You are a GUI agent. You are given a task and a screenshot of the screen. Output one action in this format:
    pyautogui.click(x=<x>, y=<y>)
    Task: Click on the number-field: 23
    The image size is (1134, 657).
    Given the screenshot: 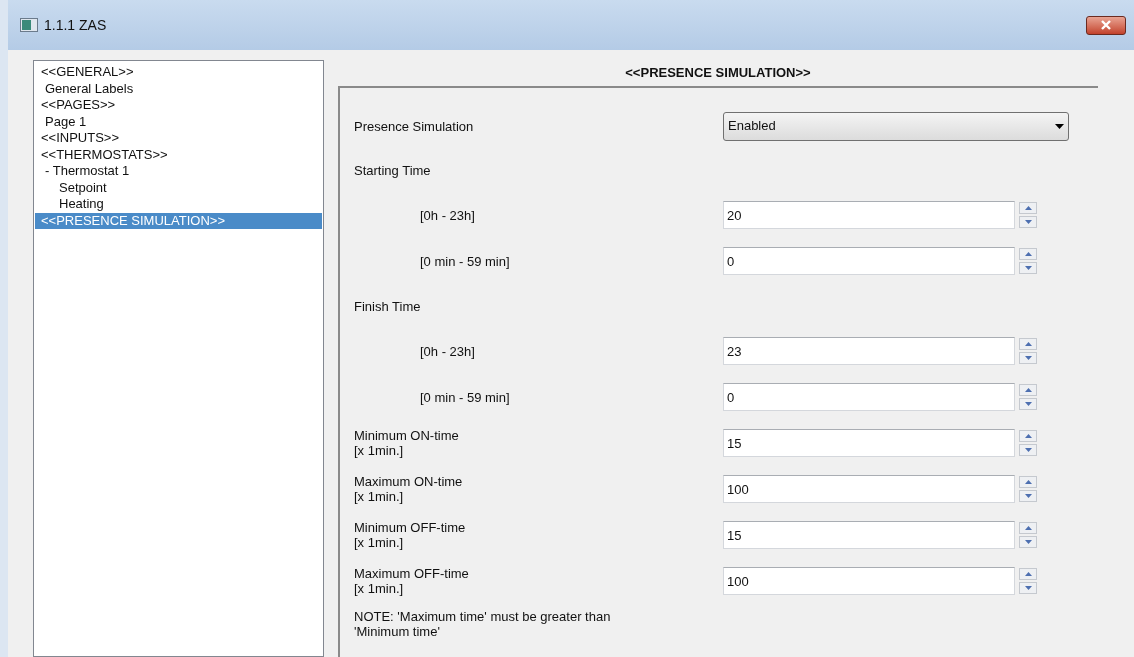 What is the action you would take?
    pyautogui.click(x=869, y=351)
    